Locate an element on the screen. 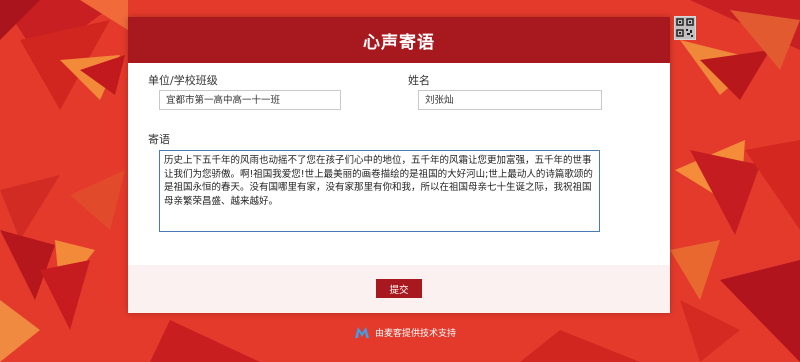 The height and width of the screenshot is (362, 800). support-text: 由麦客提供技术支持 is located at coordinates (415, 332).